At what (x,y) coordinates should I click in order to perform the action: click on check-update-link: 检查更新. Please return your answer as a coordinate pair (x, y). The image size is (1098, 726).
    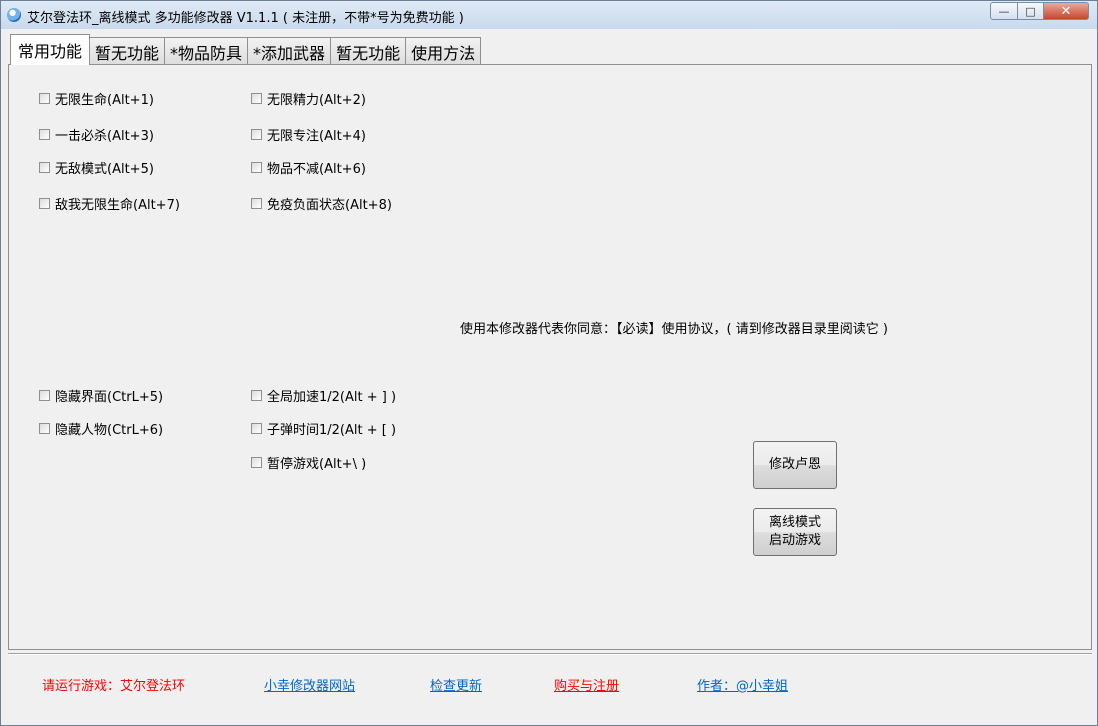
    Looking at the image, I should click on (456, 684).